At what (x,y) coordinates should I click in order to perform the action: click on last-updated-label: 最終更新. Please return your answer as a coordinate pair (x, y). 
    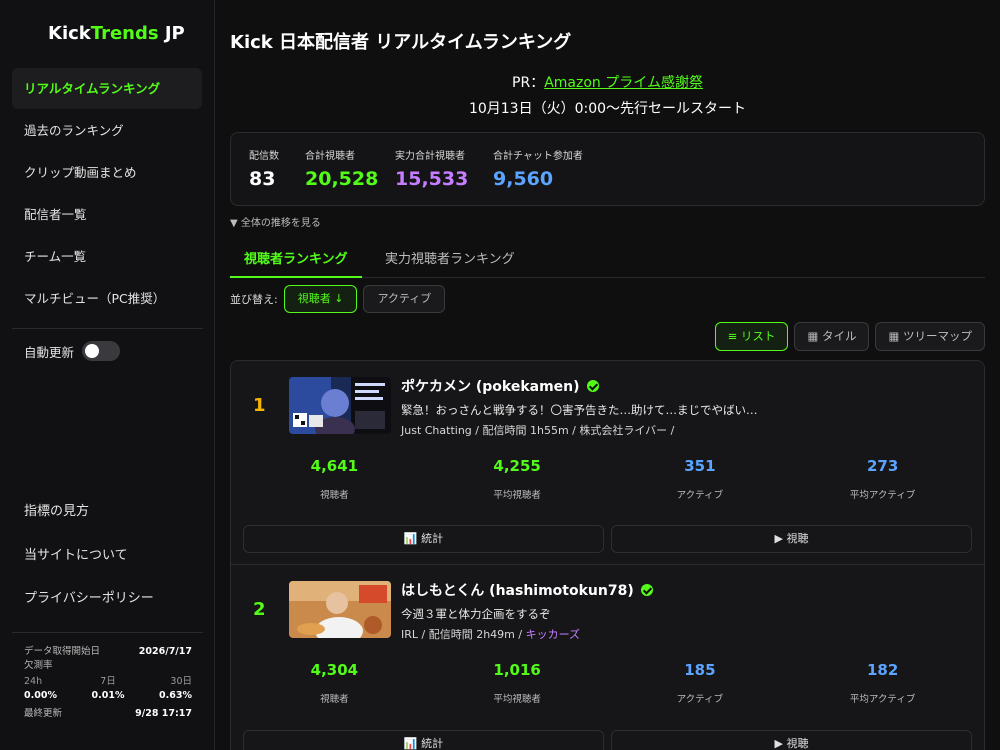
    Looking at the image, I should click on (43, 713).